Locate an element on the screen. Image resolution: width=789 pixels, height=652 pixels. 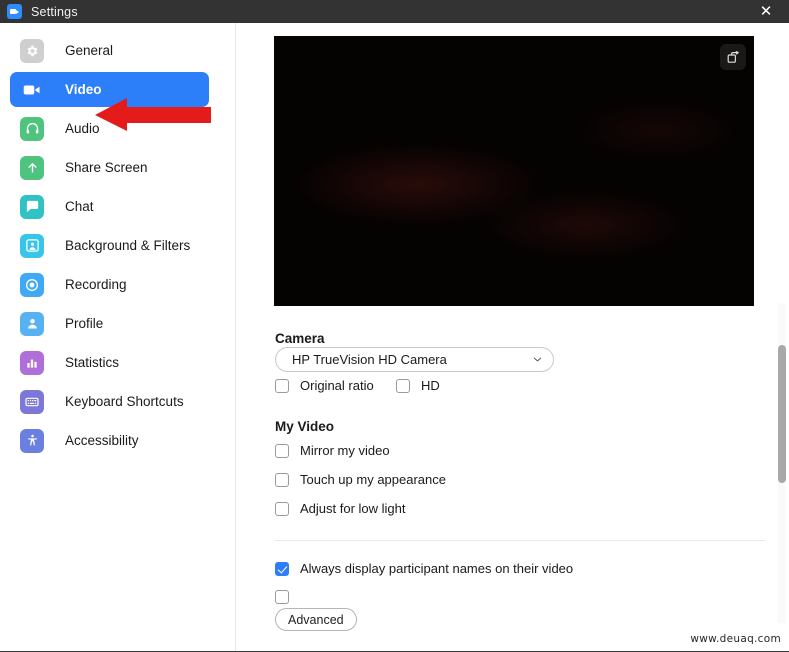
gear-icon is located at coordinates (32, 50).